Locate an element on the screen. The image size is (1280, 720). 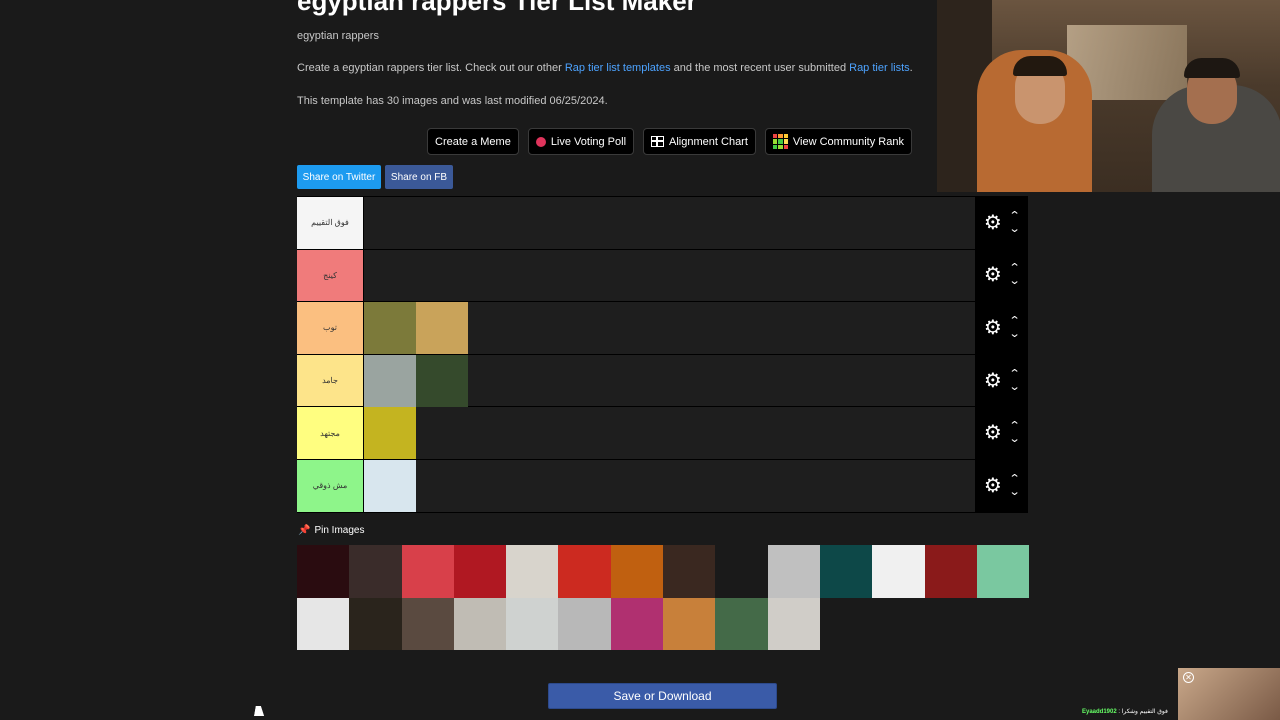
rap-tier-lists-link: Rap tier lists is located at coordinates (879, 68).